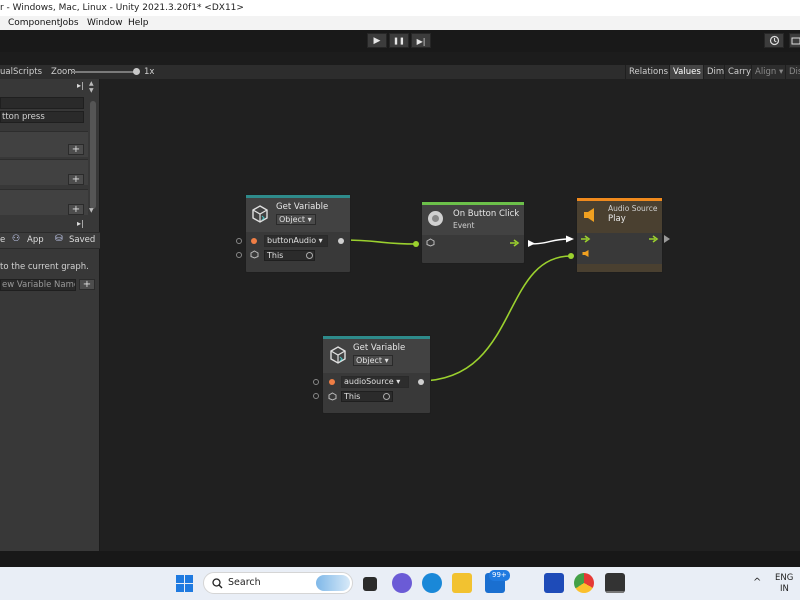 The height and width of the screenshot is (600, 800). Describe the element at coordinates (589, 215) in the screenshot. I see `speaker-icon` at that location.